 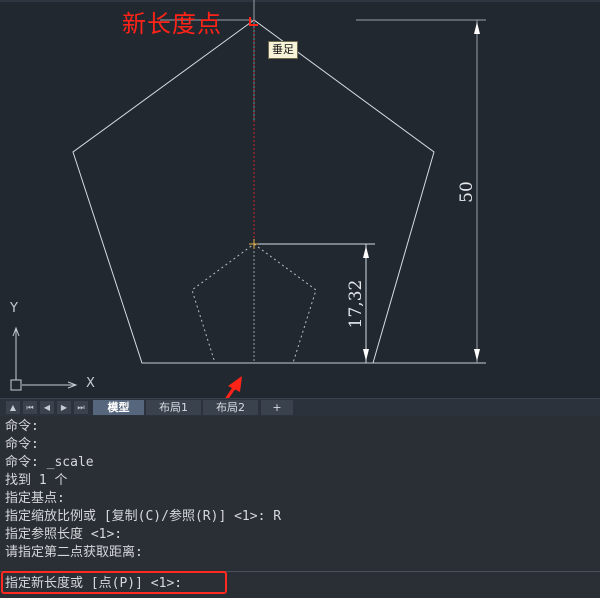 What do you see at coordinates (114, 582) in the screenshot?
I see `prompt-highlight-box` at bounding box center [114, 582].